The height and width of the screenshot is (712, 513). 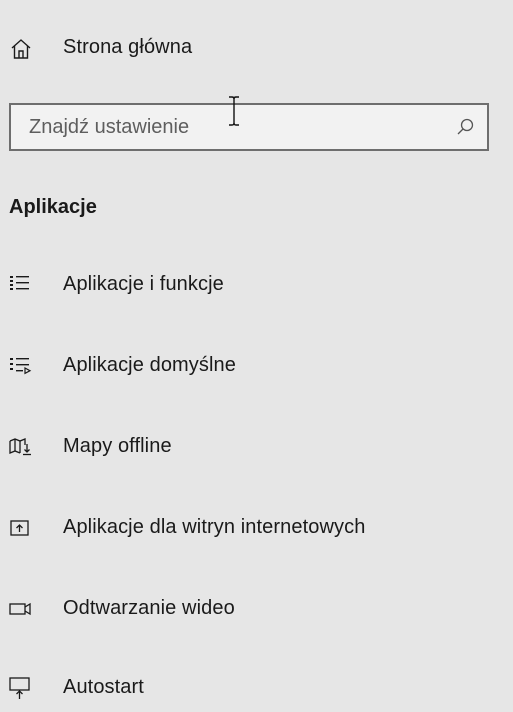 What do you see at coordinates (465, 127) in the screenshot?
I see `search-icon` at bounding box center [465, 127].